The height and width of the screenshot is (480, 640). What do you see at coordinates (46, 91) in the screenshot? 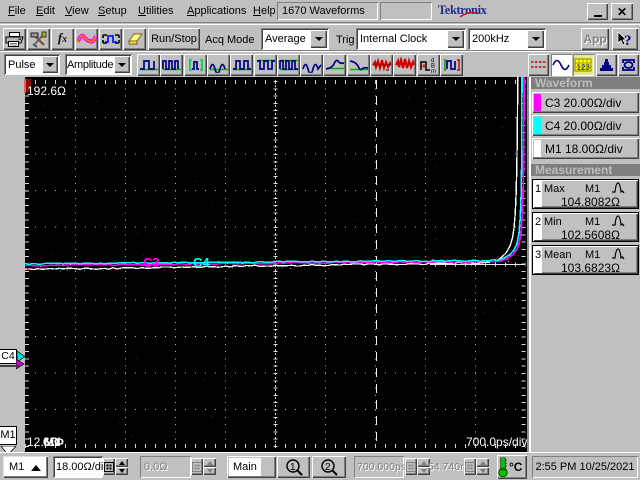
I see `svg-text: 192.6Ω` at bounding box center [46, 91].